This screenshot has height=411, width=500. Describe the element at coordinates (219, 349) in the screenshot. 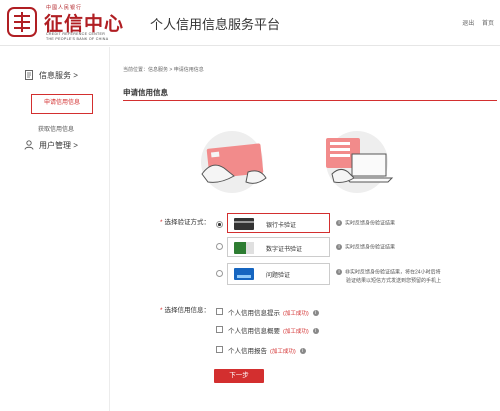

I see `checkbox-credit-report` at that location.